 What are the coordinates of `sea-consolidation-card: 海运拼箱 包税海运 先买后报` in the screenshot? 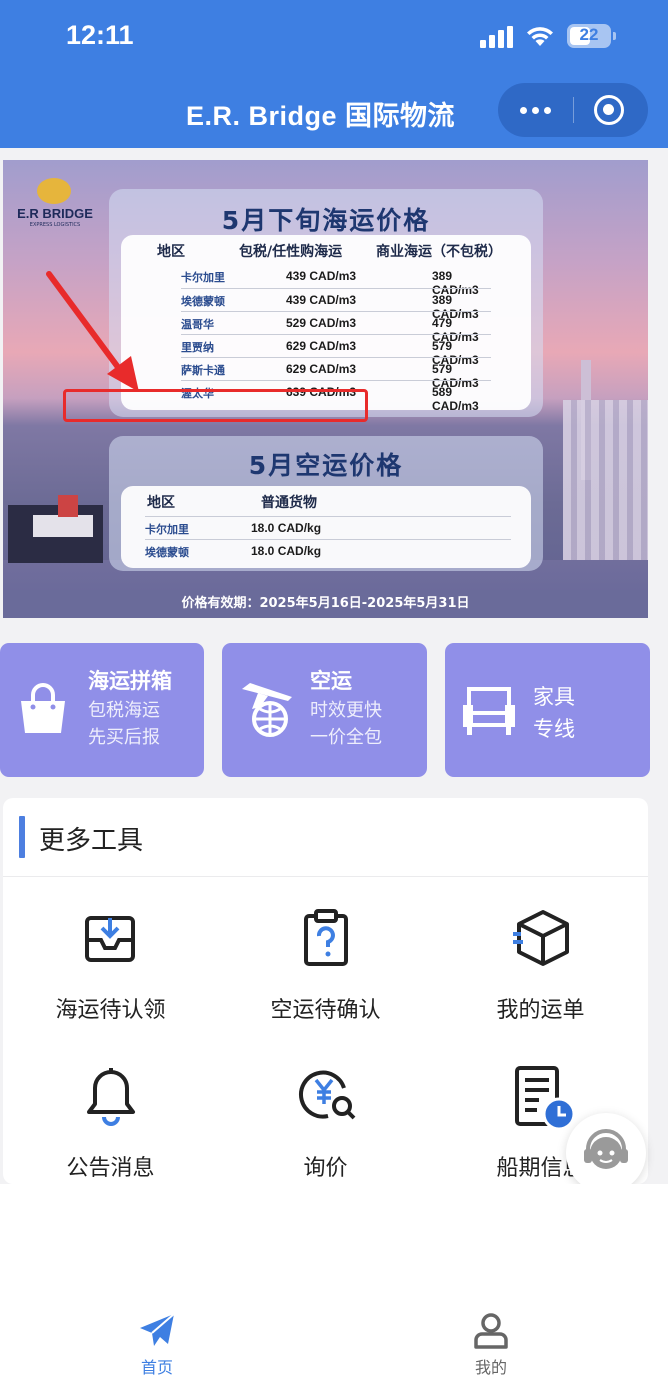 It's located at (102, 710).